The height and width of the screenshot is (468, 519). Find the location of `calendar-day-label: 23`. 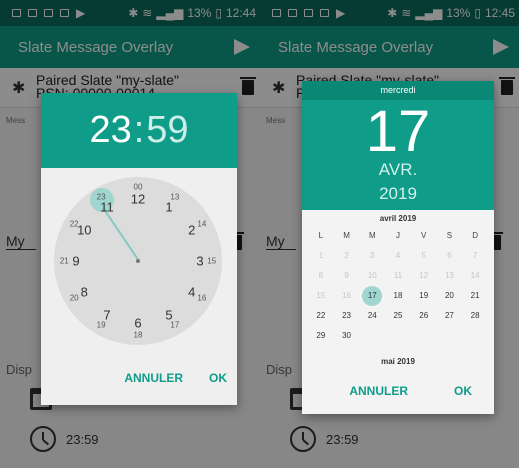

calendar-day-label: 23 is located at coordinates (347, 315).